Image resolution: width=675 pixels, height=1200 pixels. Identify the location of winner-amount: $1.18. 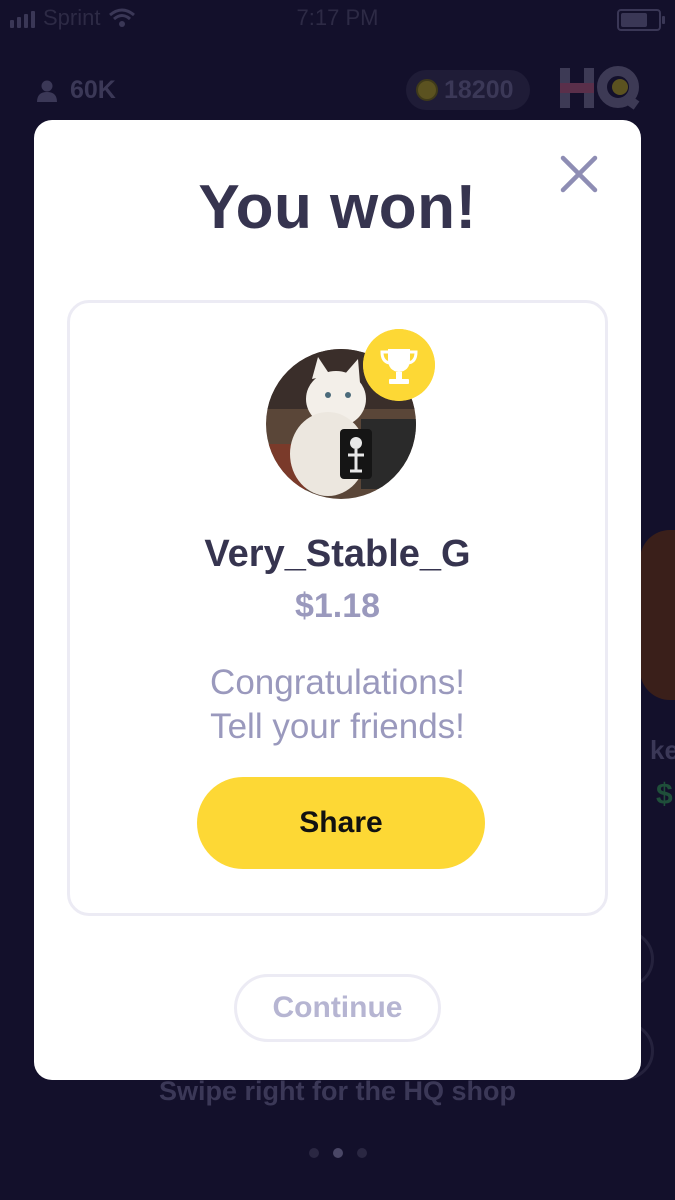
(337, 606).